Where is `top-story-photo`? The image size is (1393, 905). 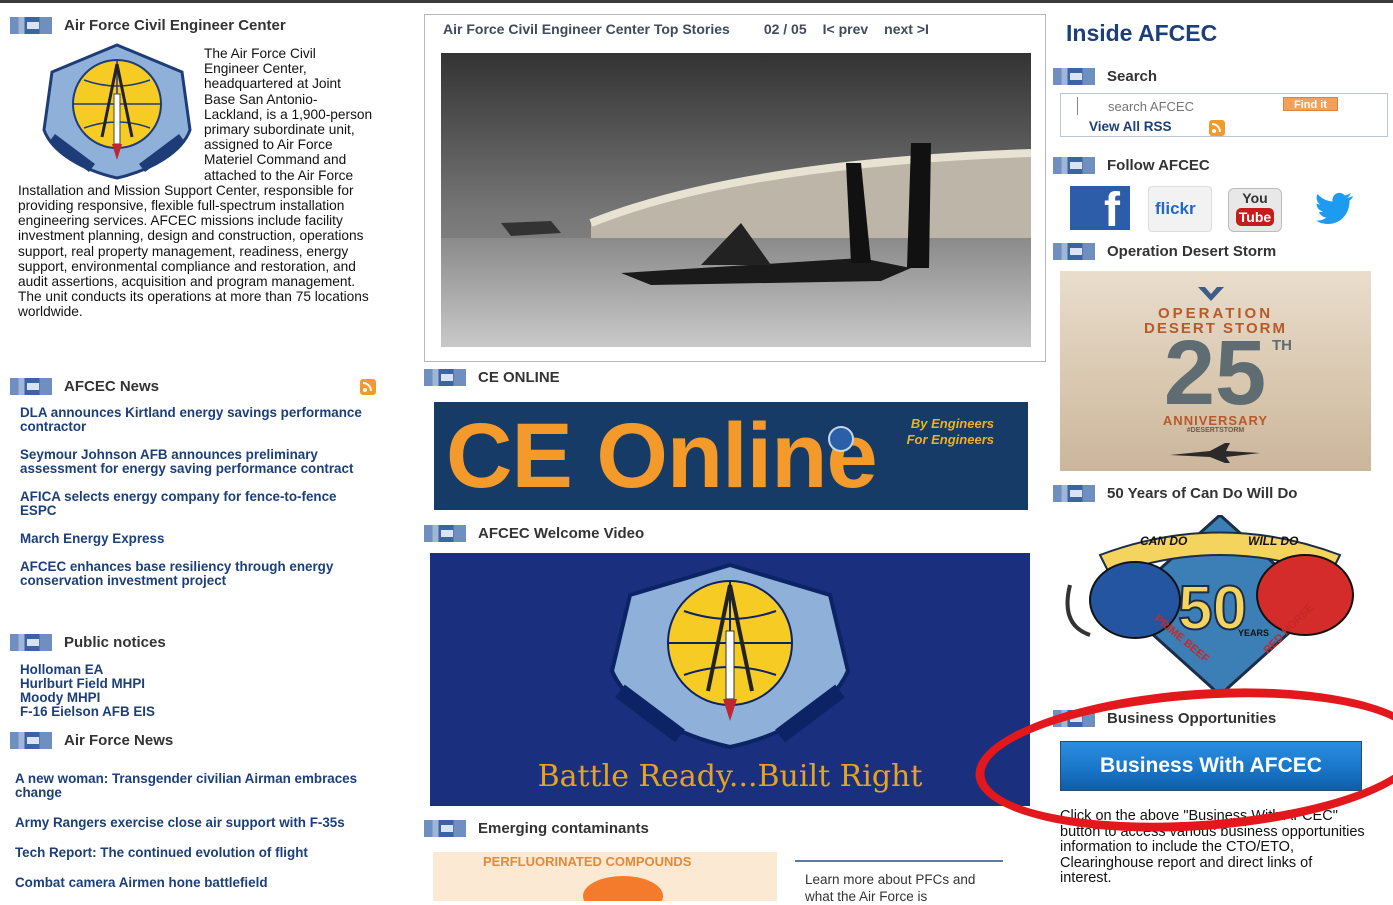 top-story-photo is located at coordinates (736, 200).